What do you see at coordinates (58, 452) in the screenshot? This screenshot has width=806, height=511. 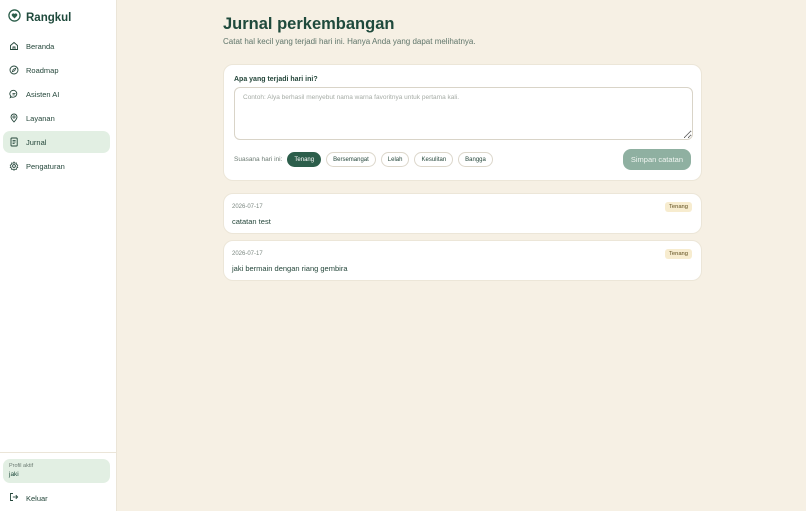 I see `sidebar-divider` at bounding box center [58, 452].